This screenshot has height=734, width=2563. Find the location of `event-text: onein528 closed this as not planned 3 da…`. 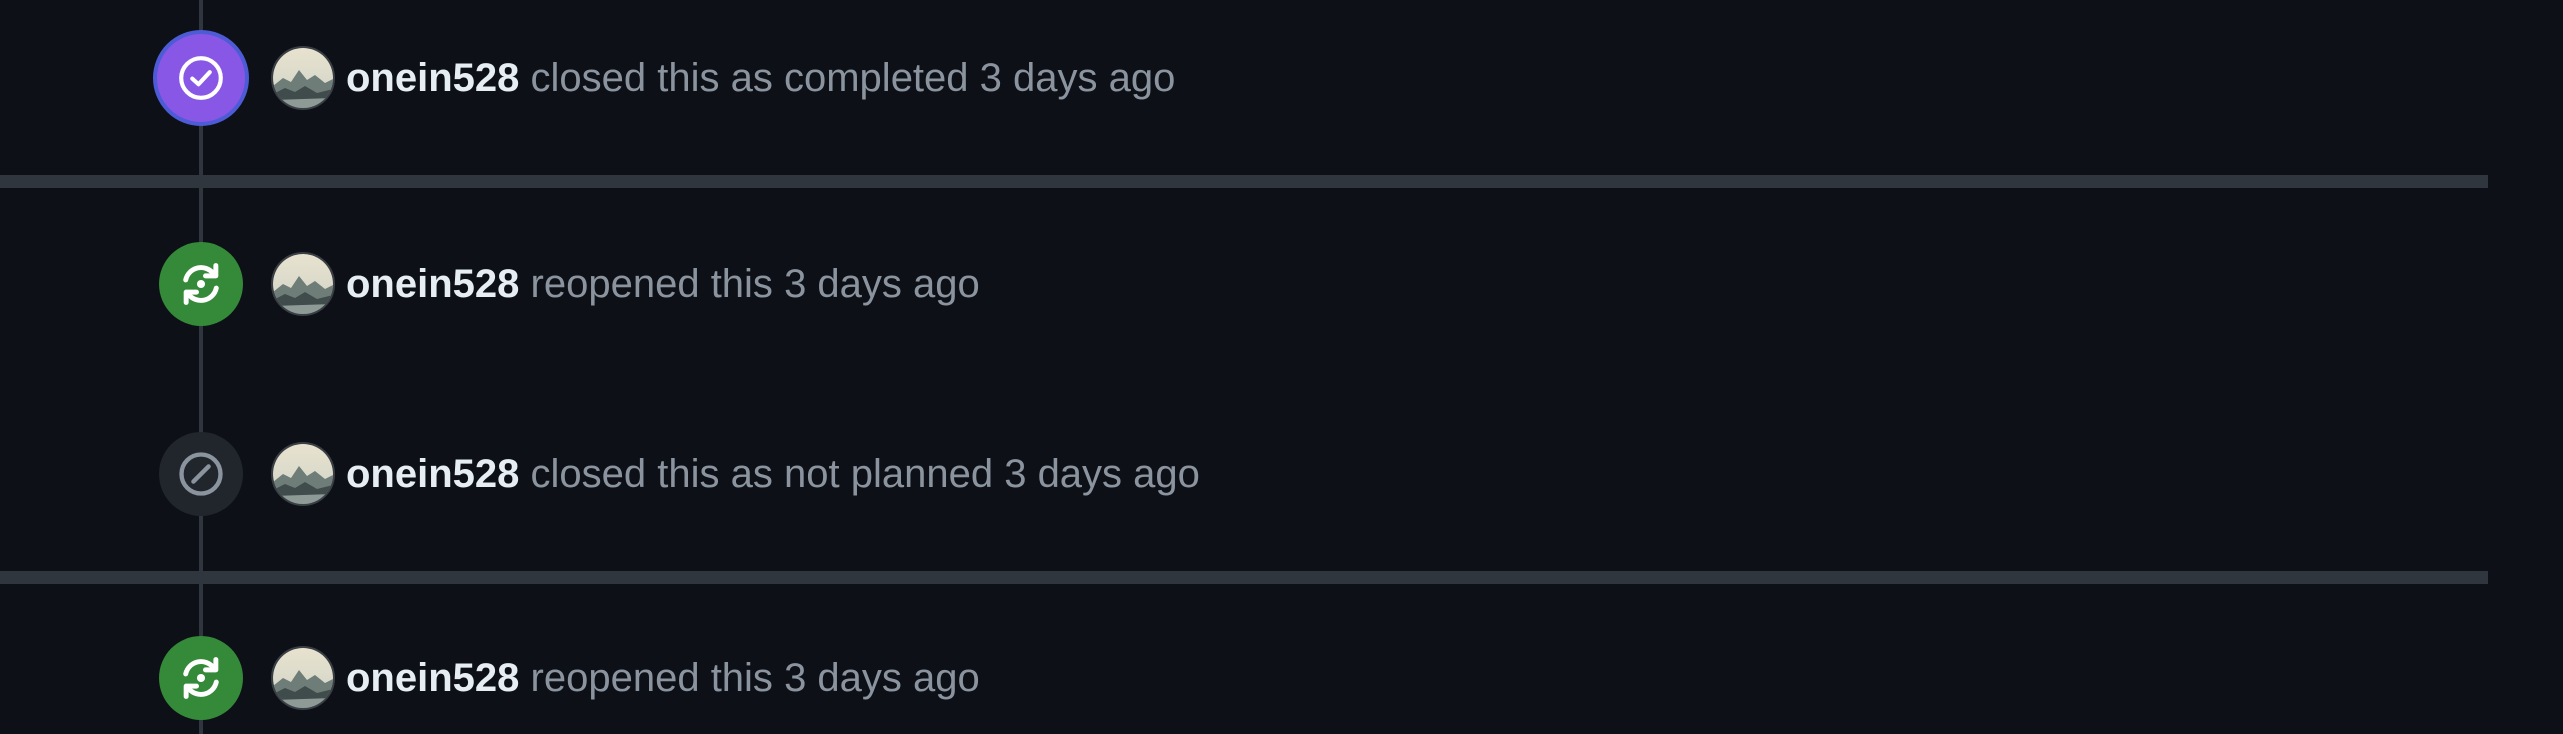

event-text: onein528 closed this as not planned 3 da… is located at coordinates (773, 474).